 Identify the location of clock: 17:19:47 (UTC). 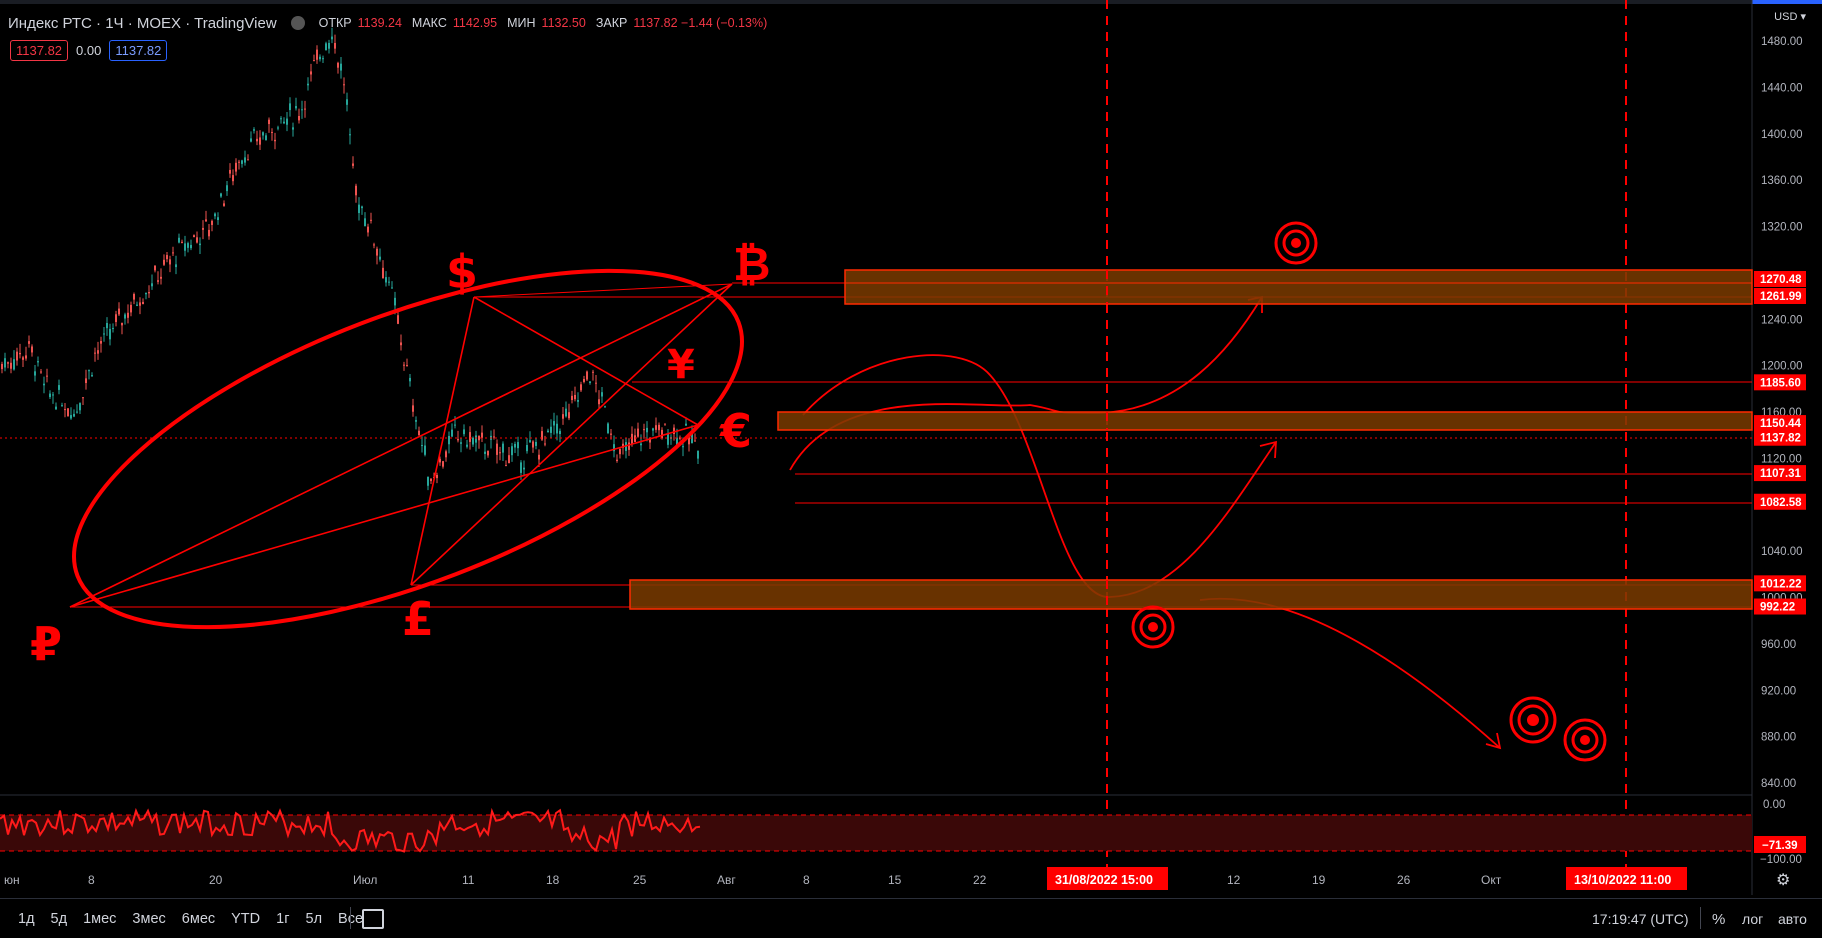
(1640, 919).